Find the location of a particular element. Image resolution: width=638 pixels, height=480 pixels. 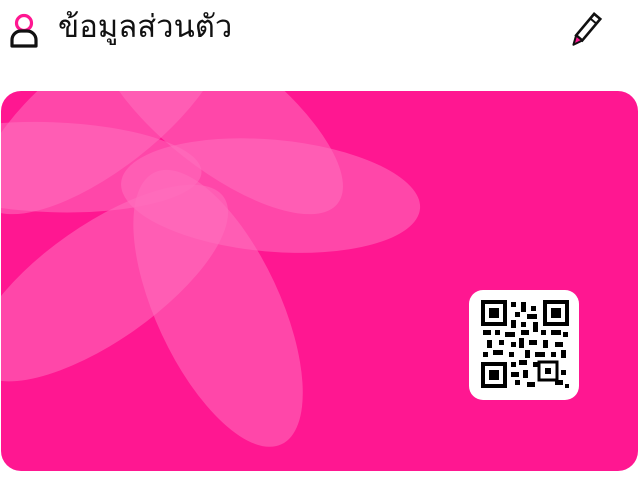

user-icon is located at coordinates (24, 30).